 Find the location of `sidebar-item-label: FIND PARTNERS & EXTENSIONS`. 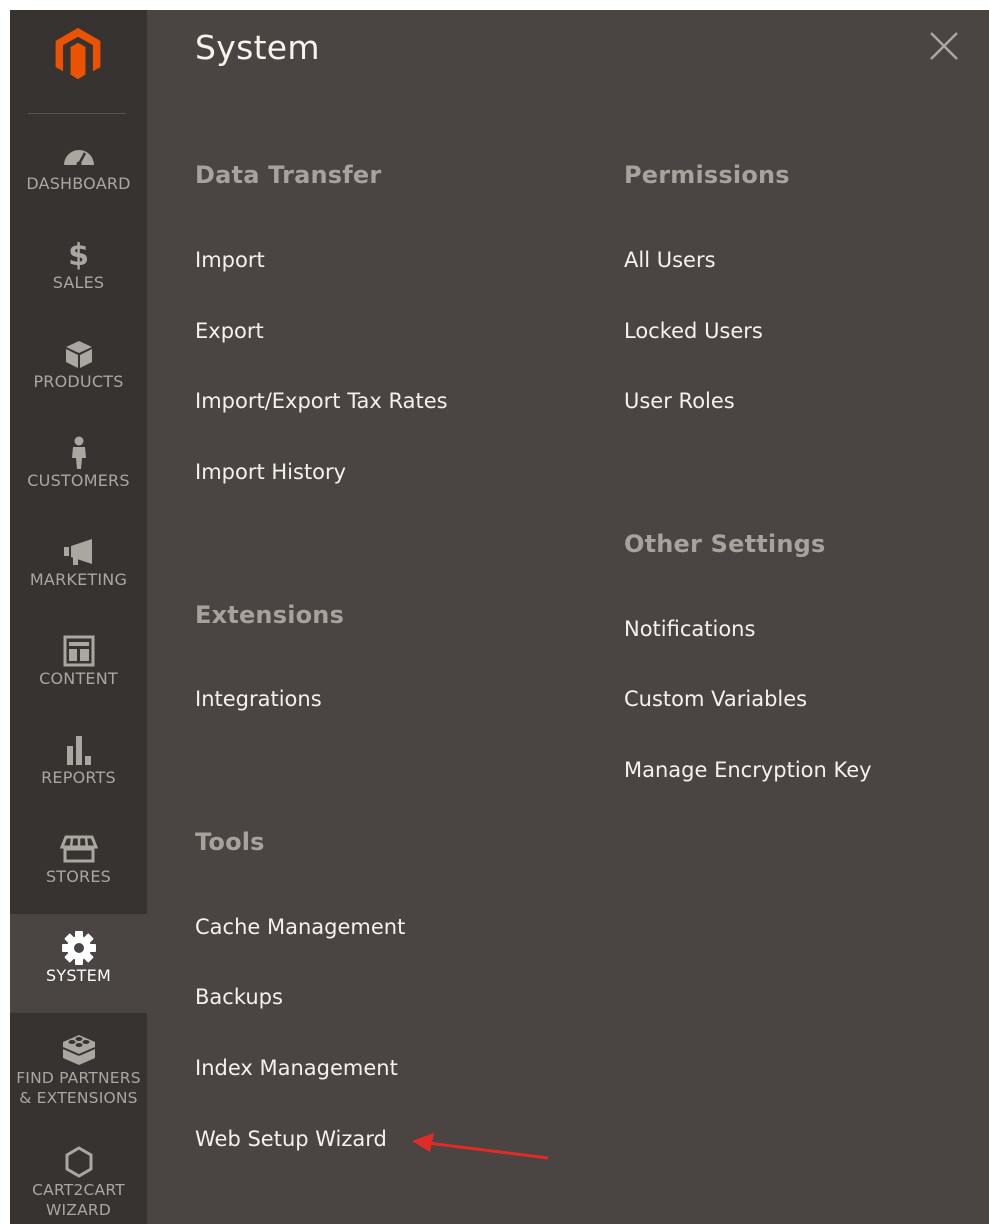

sidebar-item-label: FIND PARTNERS & EXTENSIONS is located at coordinates (78, 1088).